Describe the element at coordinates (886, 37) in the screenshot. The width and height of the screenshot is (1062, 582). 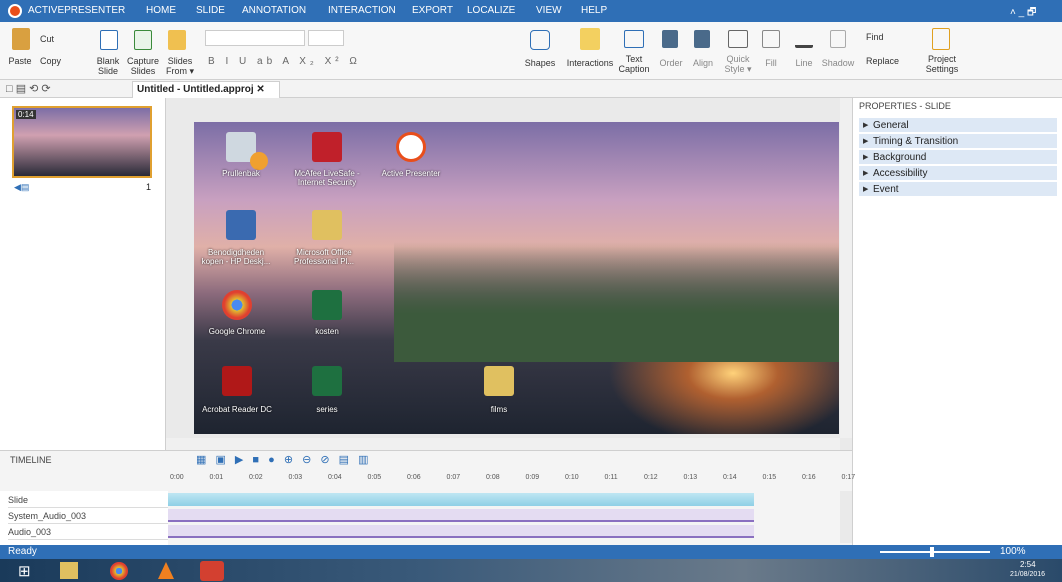
I see `find-button: Find` at that location.